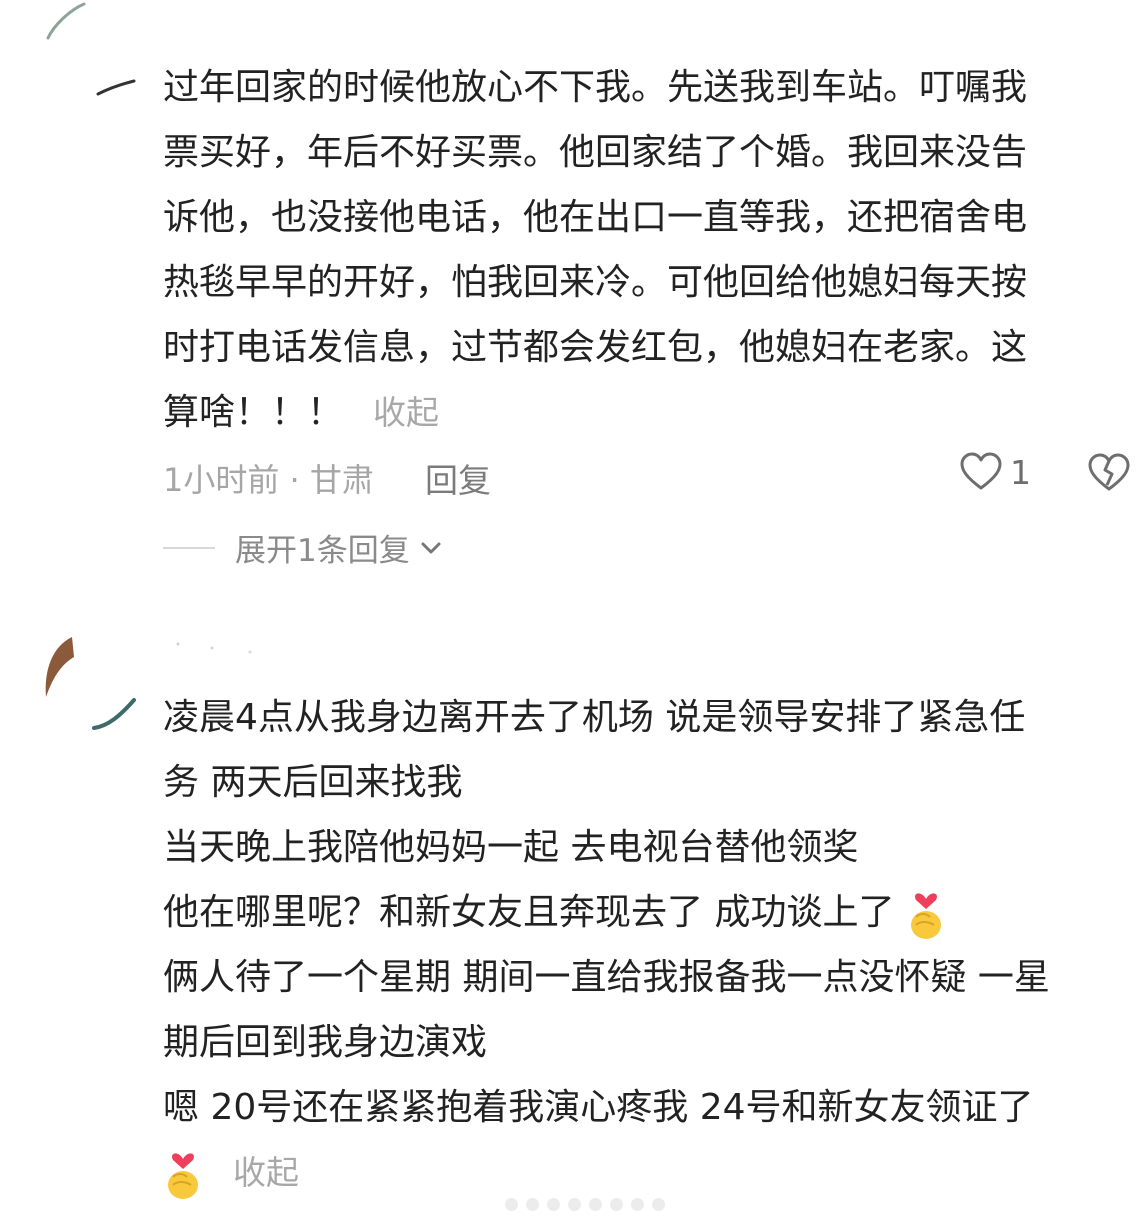 This screenshot has height=1220, width=1139. I want to click on comment-1-line: 票买好，年后不好买票。他回家结了个婚。我回来没告, so click(595, 152).